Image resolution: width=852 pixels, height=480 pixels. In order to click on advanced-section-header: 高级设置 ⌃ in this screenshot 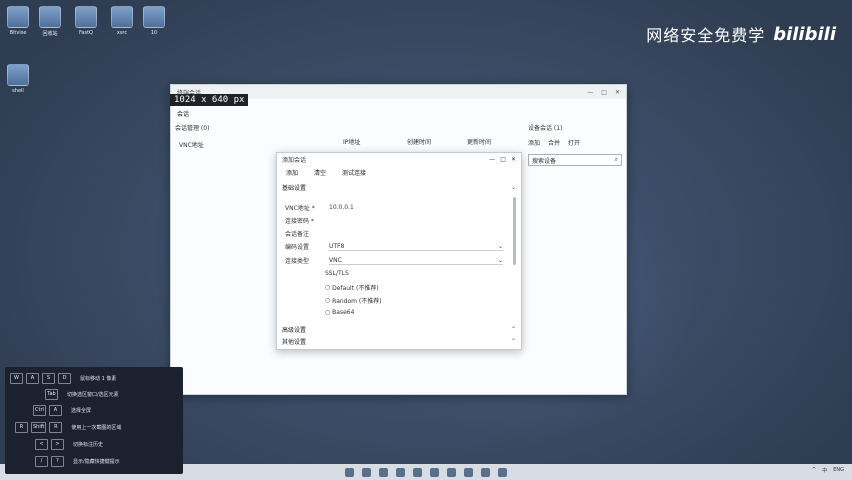, I will do `click(399, 329)`.